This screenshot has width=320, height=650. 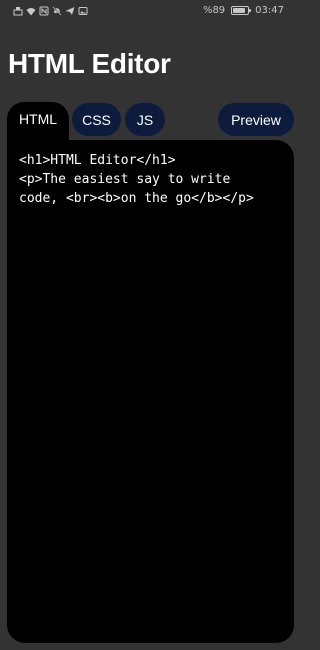 I want to click on send-icon, so click(x=70, y=11).